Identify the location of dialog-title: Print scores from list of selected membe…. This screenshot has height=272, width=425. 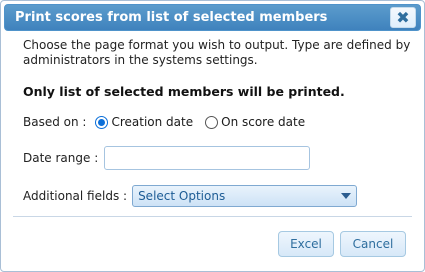
(171, 17).